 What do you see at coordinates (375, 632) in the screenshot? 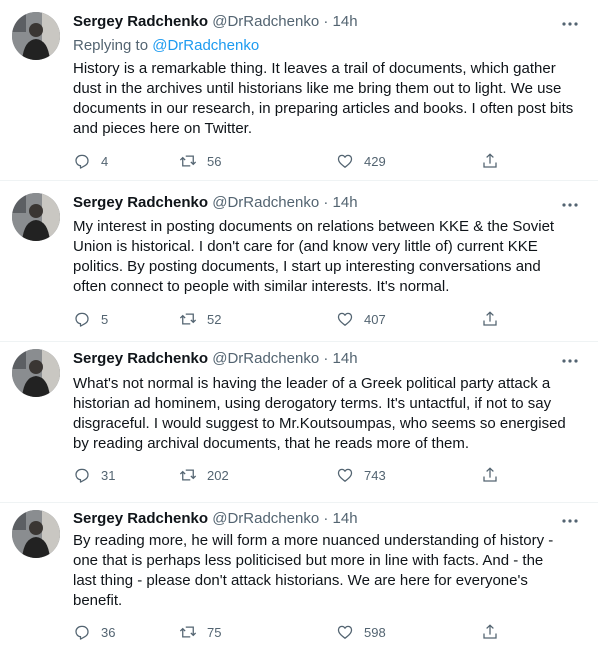
I see `like-count: 598` at bounding box center [375, 632].